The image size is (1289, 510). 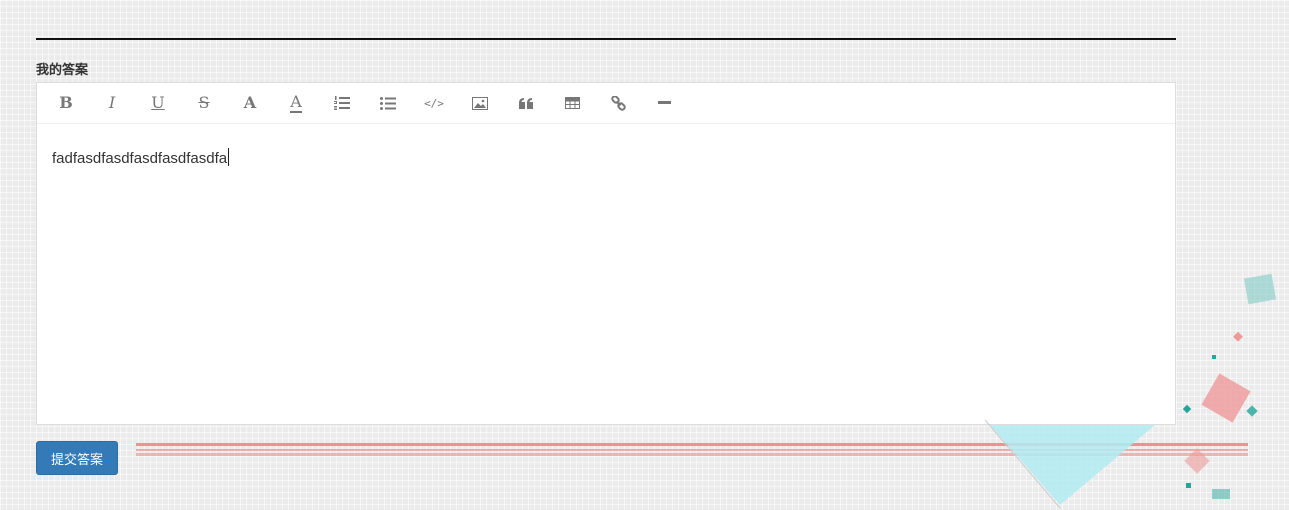 I want to click on font-size-button: A, so click(x=250, y=103).